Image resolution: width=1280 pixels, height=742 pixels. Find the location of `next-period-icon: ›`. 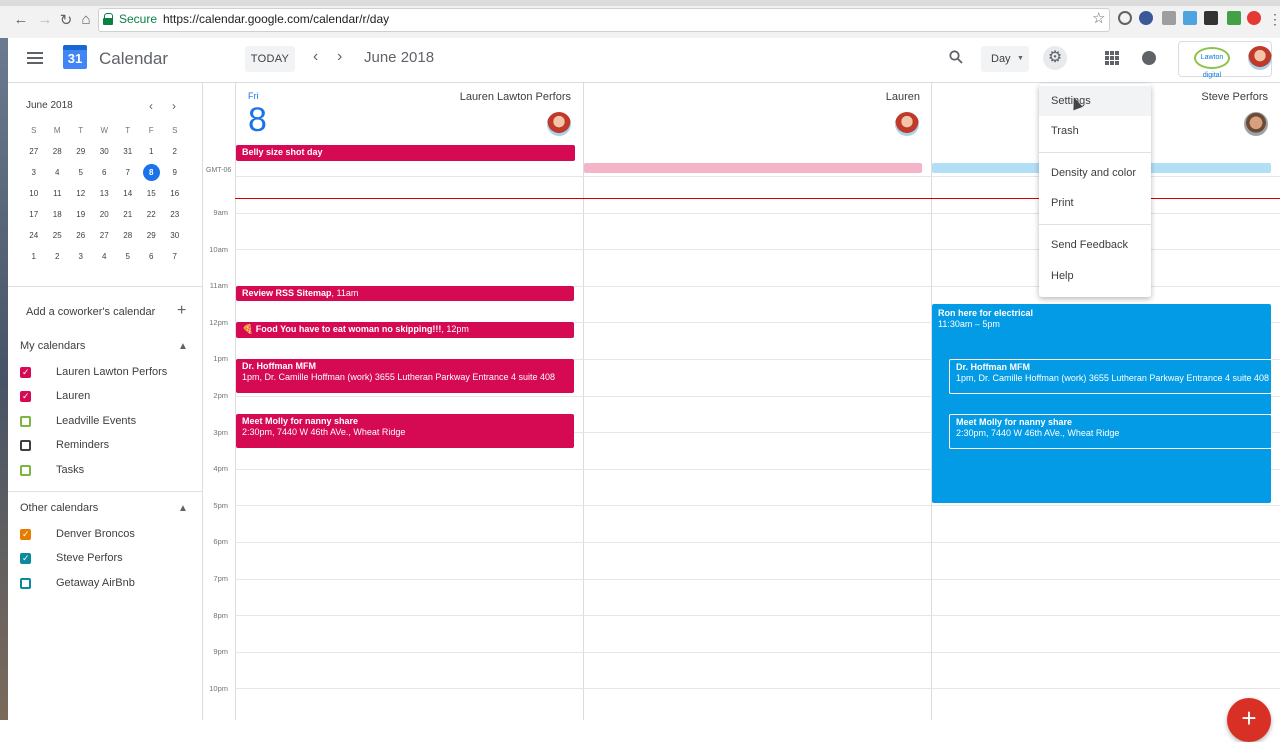

next-period-icon: › is located at coordinates (339, 57).